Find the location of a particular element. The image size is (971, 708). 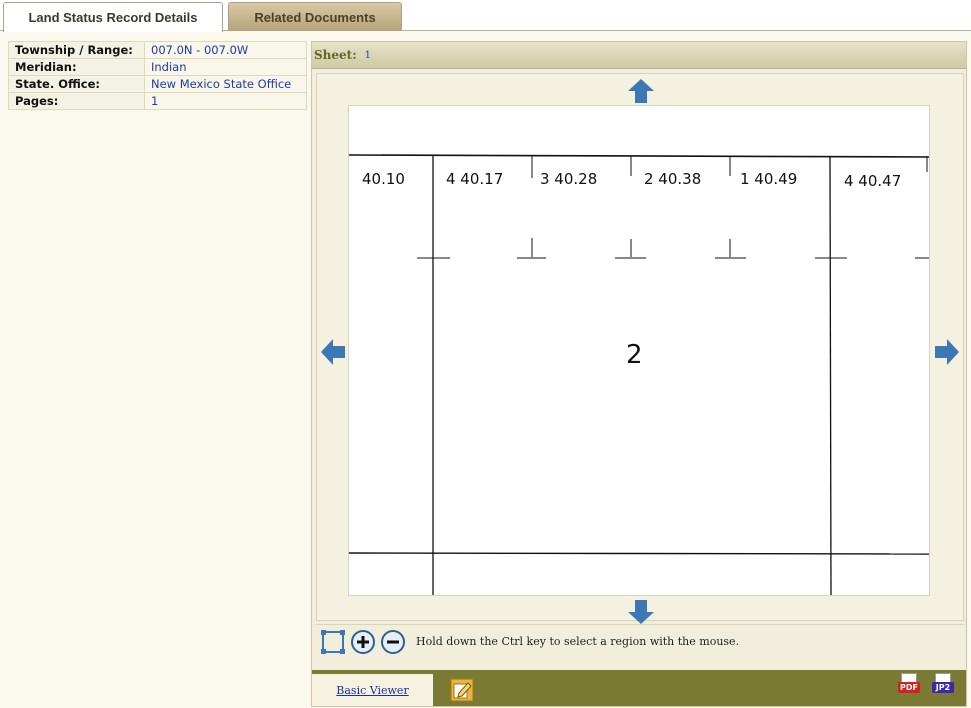

arrow-down-icon is located at coordinates (641, 612).